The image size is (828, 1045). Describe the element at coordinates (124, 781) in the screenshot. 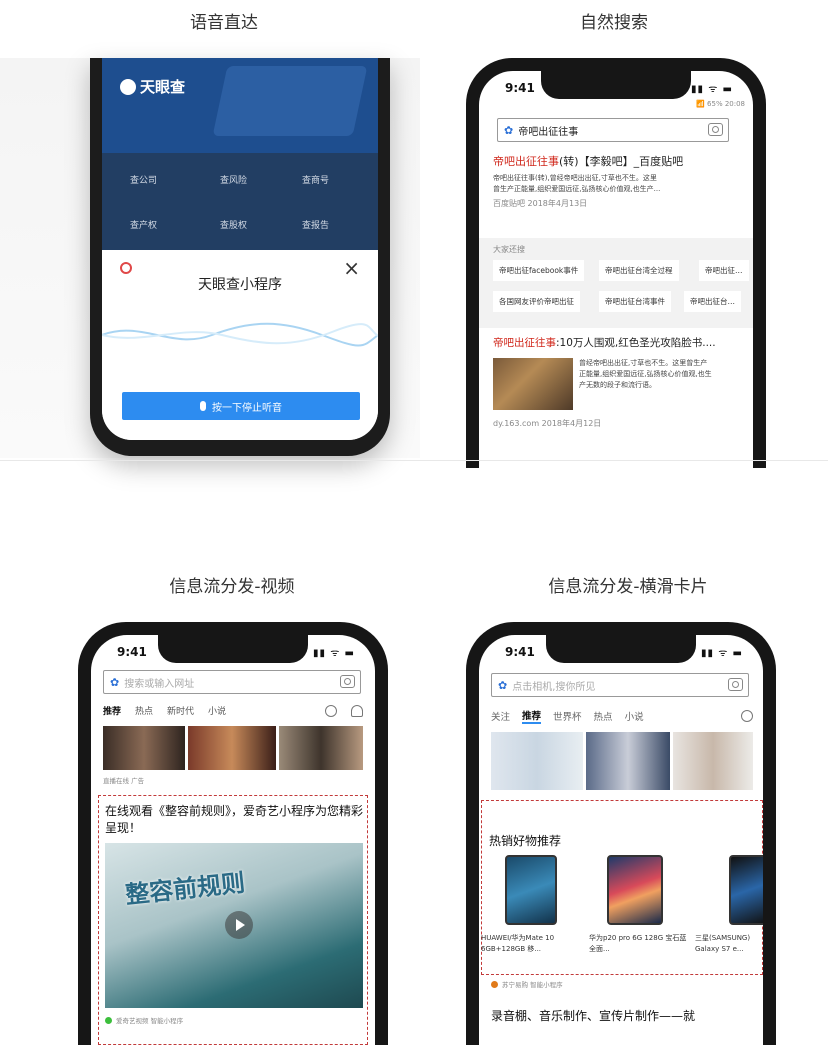

I see `ad-label: 直播在线 广告` at that location.